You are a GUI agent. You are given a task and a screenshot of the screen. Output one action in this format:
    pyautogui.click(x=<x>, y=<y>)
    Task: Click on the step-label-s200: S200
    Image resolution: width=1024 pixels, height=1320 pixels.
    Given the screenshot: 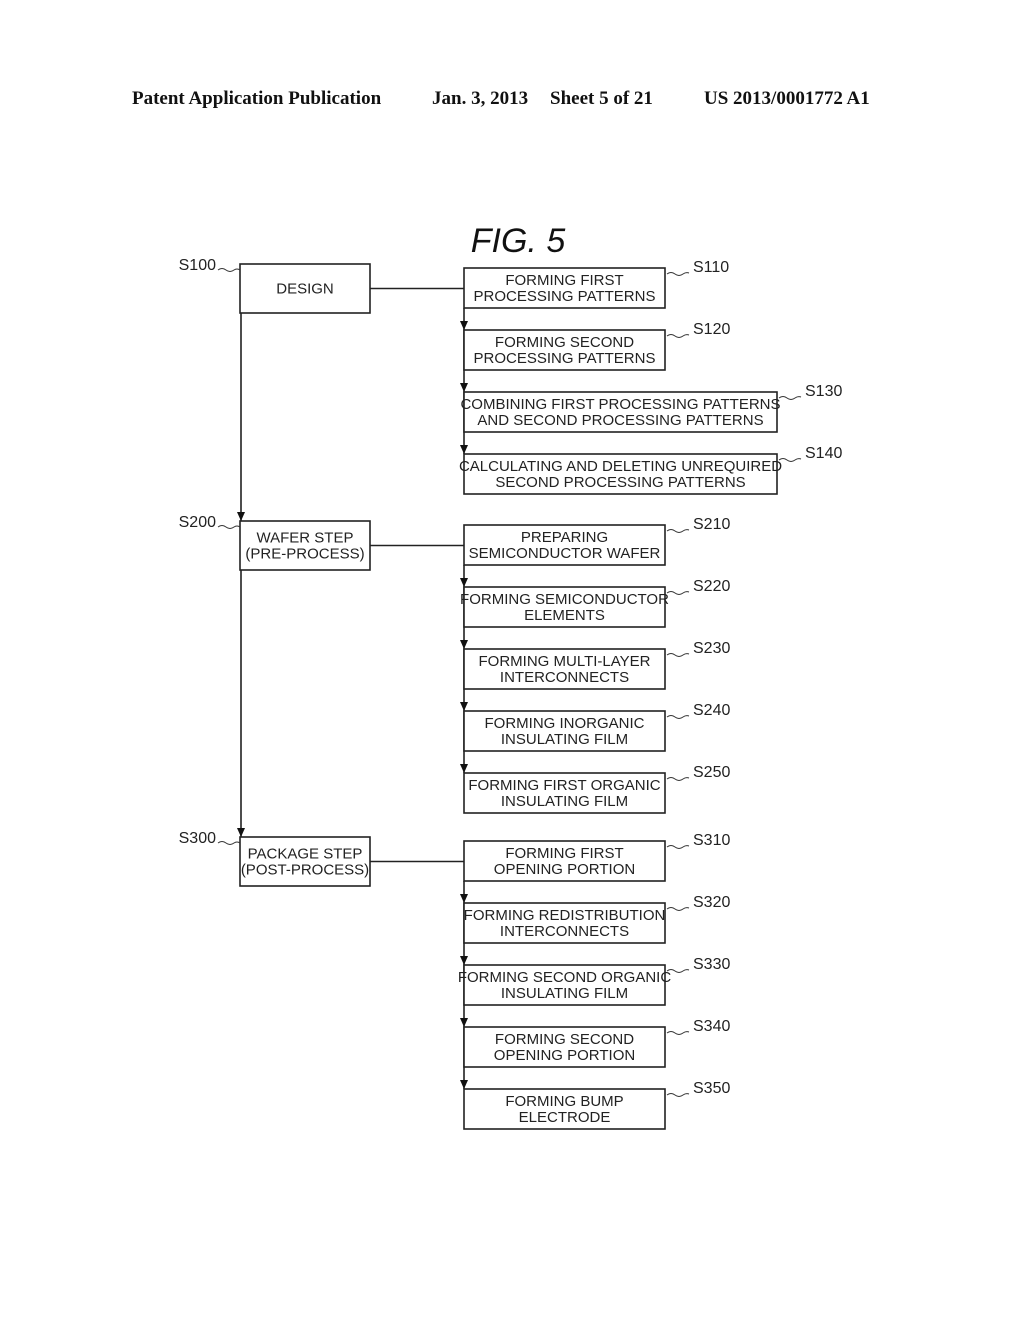 What is the action you would take?
    pyautogui.click(x=197, y=522)
    